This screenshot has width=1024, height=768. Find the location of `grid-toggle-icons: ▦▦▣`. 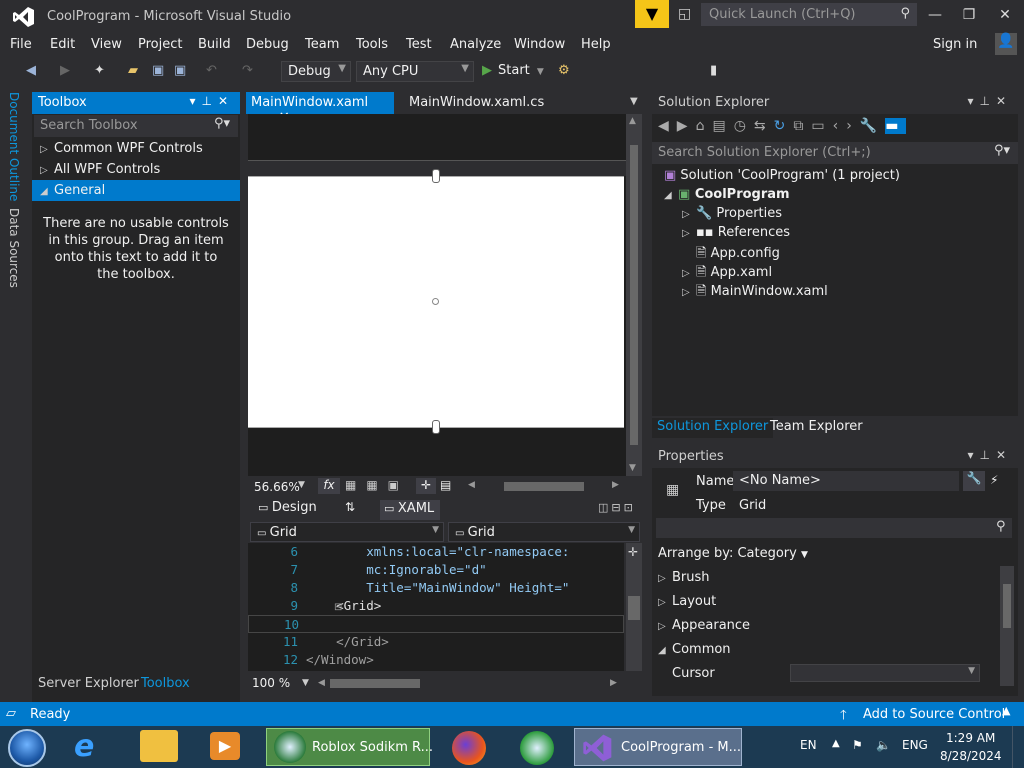

grid-toggle-icons: ▦▦▣ is located at coordinates (377, 485).